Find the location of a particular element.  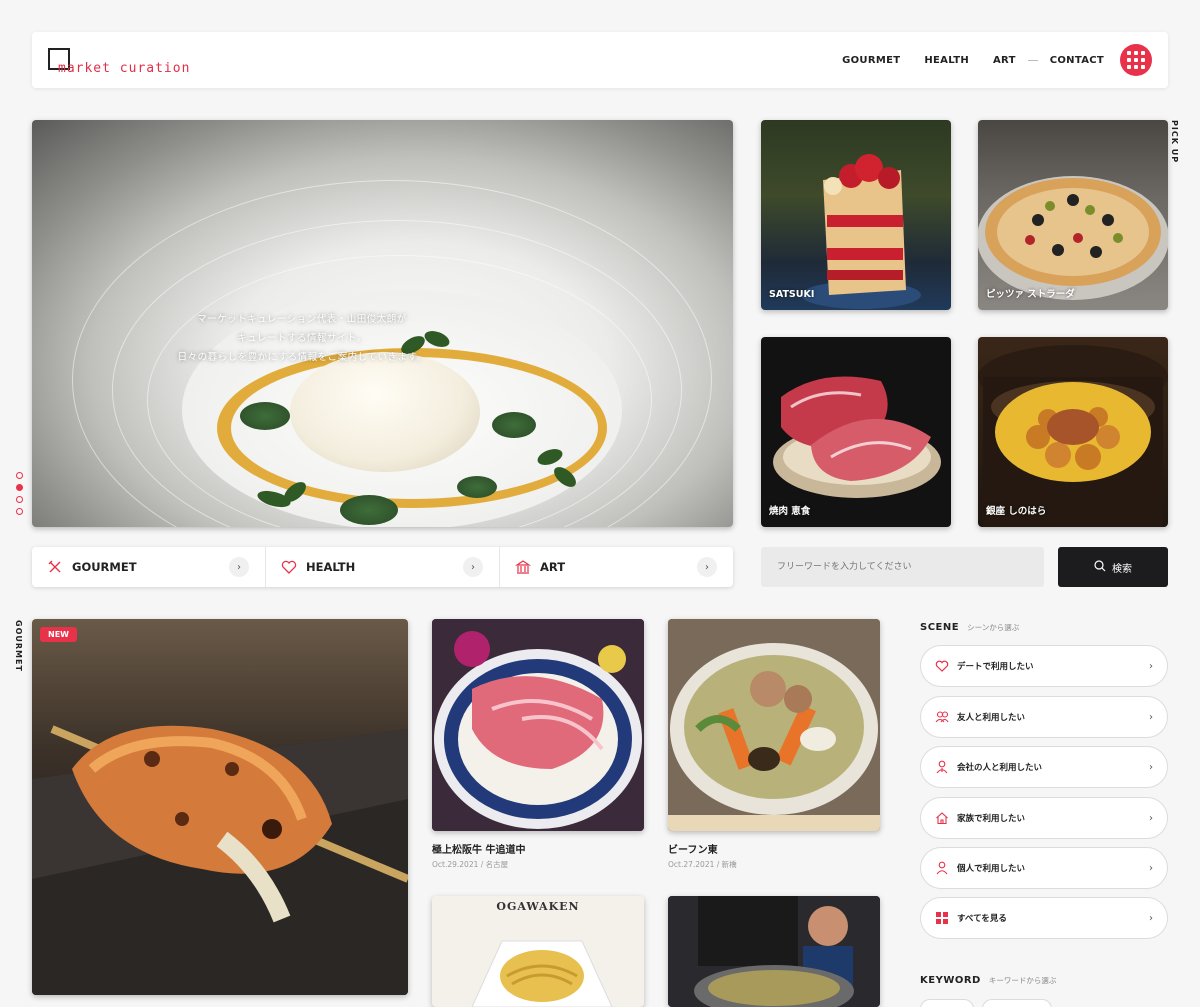

scene-item-family: 家族で利用したい › is located at coordinates (1044, 818).